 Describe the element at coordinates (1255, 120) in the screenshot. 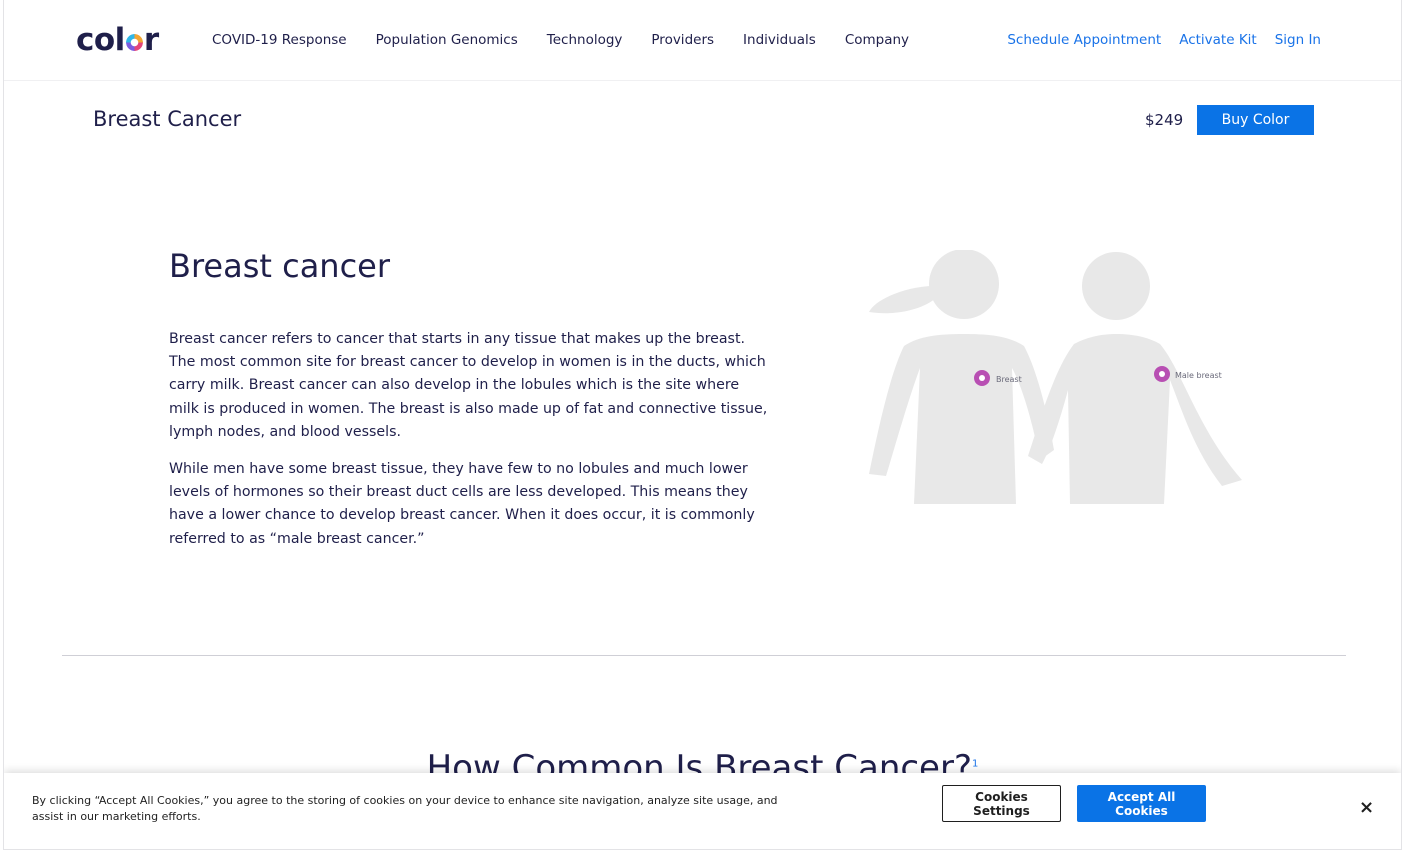

I see `buy-color-button: Buy Color` at that location.